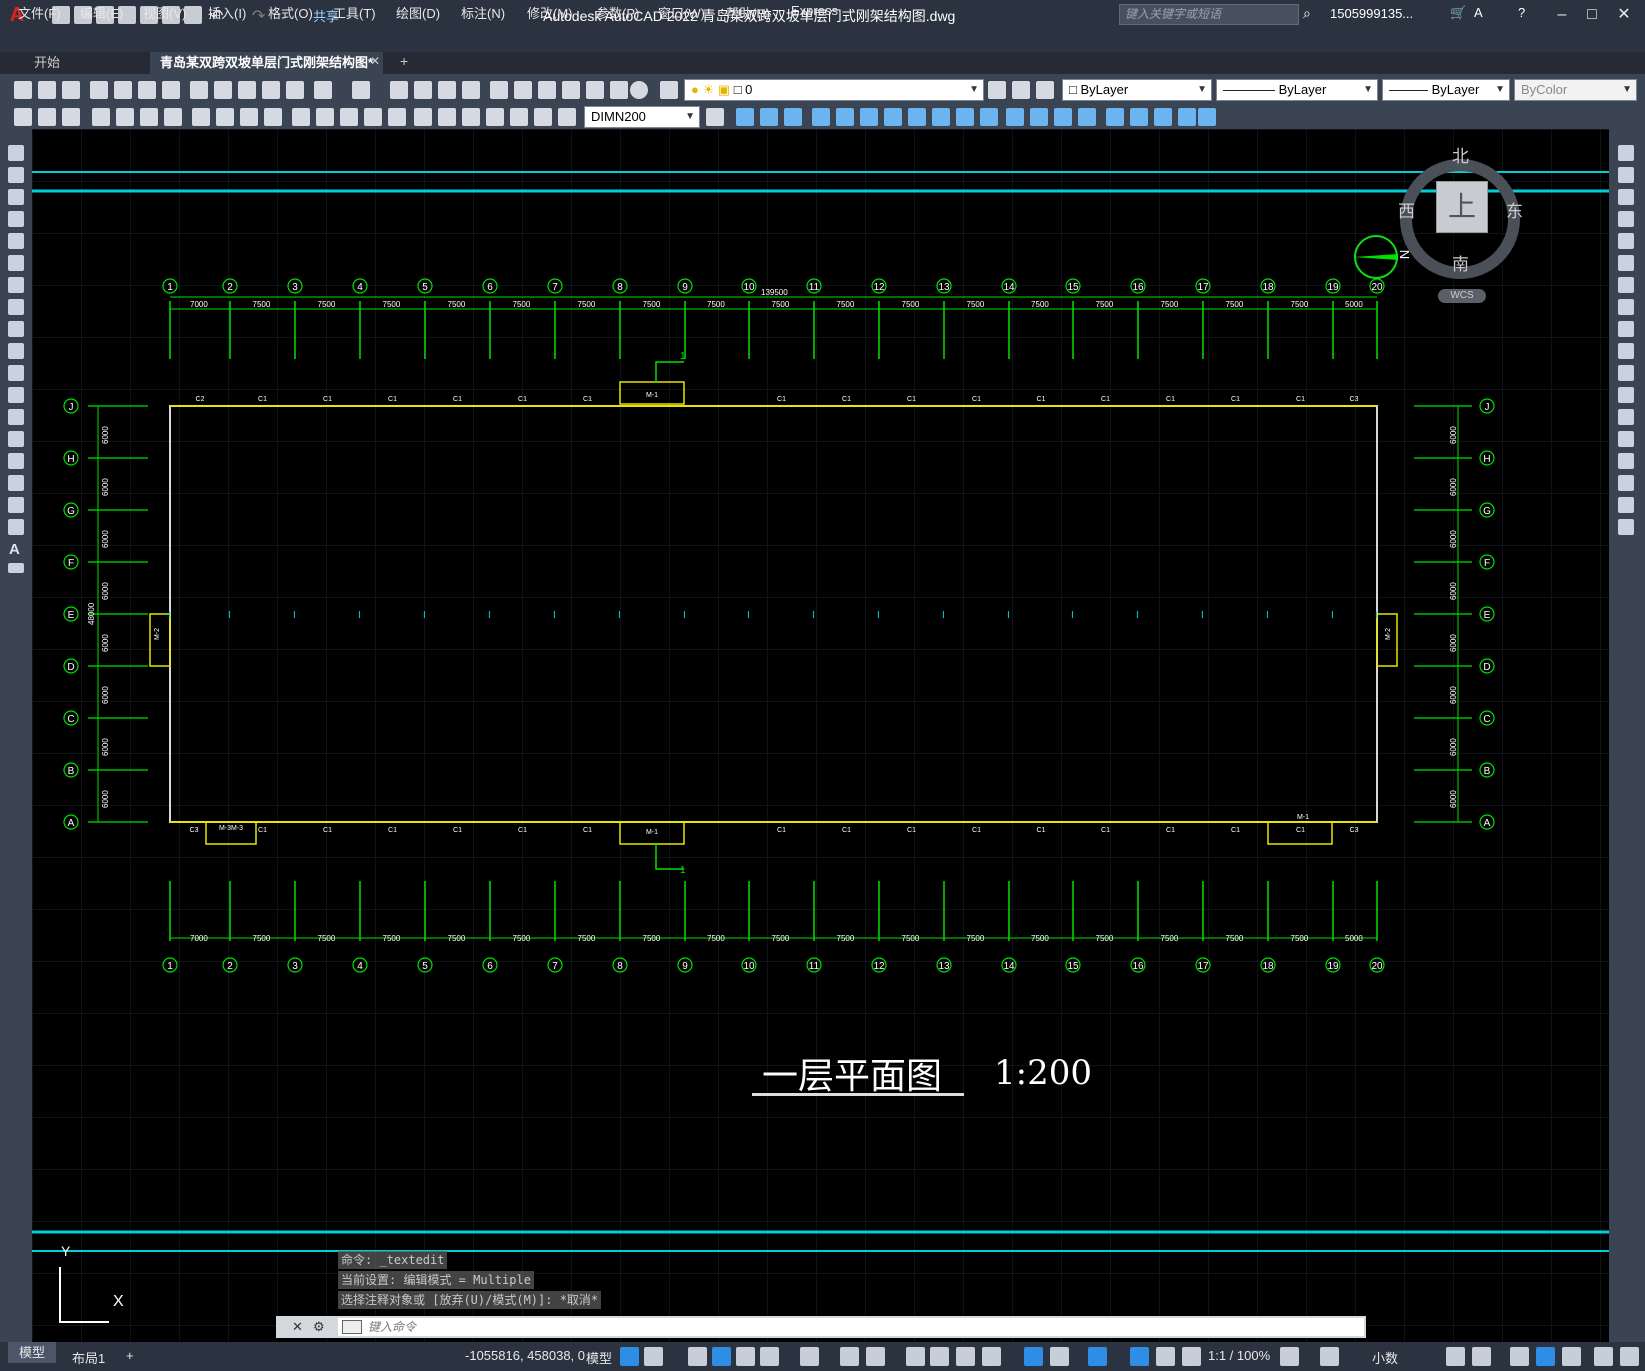 The height and width of the screenshot is (1371, 1645). What do you see at coordinates (199, 90) in the screenshot?
I see `cut-icon` at bounding box center [199, 90].